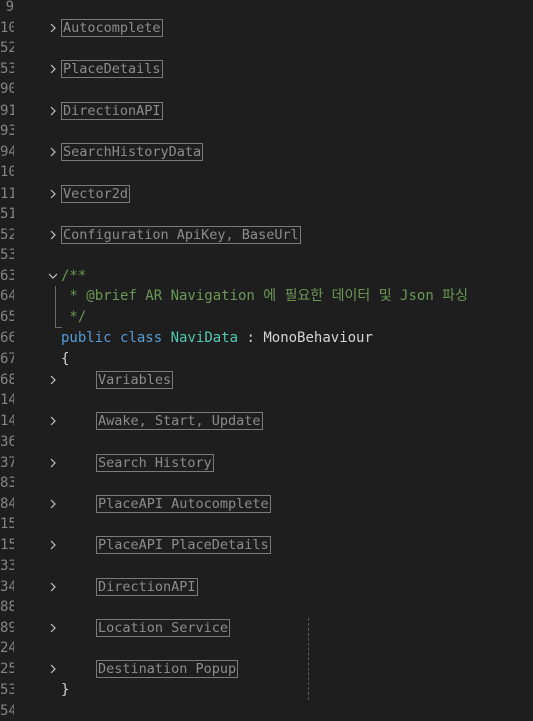  What do you see at coordinates (7, 628) in the screenshot?
I see `line-number: 89` at bounding box center [7, 628].